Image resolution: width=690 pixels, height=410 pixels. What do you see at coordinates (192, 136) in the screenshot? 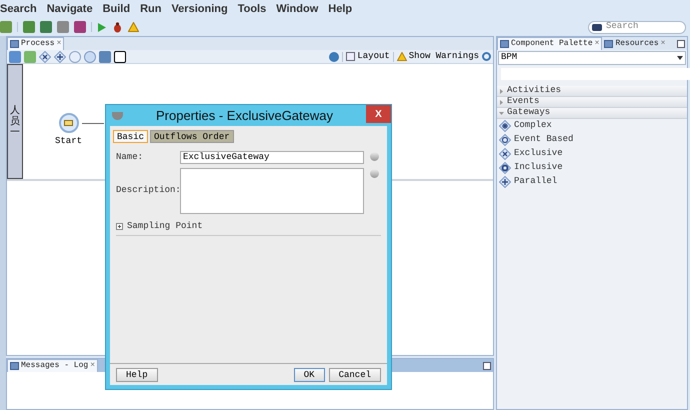
I see `dialog-tab: Outflows Order` at bounding box center [192, 136].